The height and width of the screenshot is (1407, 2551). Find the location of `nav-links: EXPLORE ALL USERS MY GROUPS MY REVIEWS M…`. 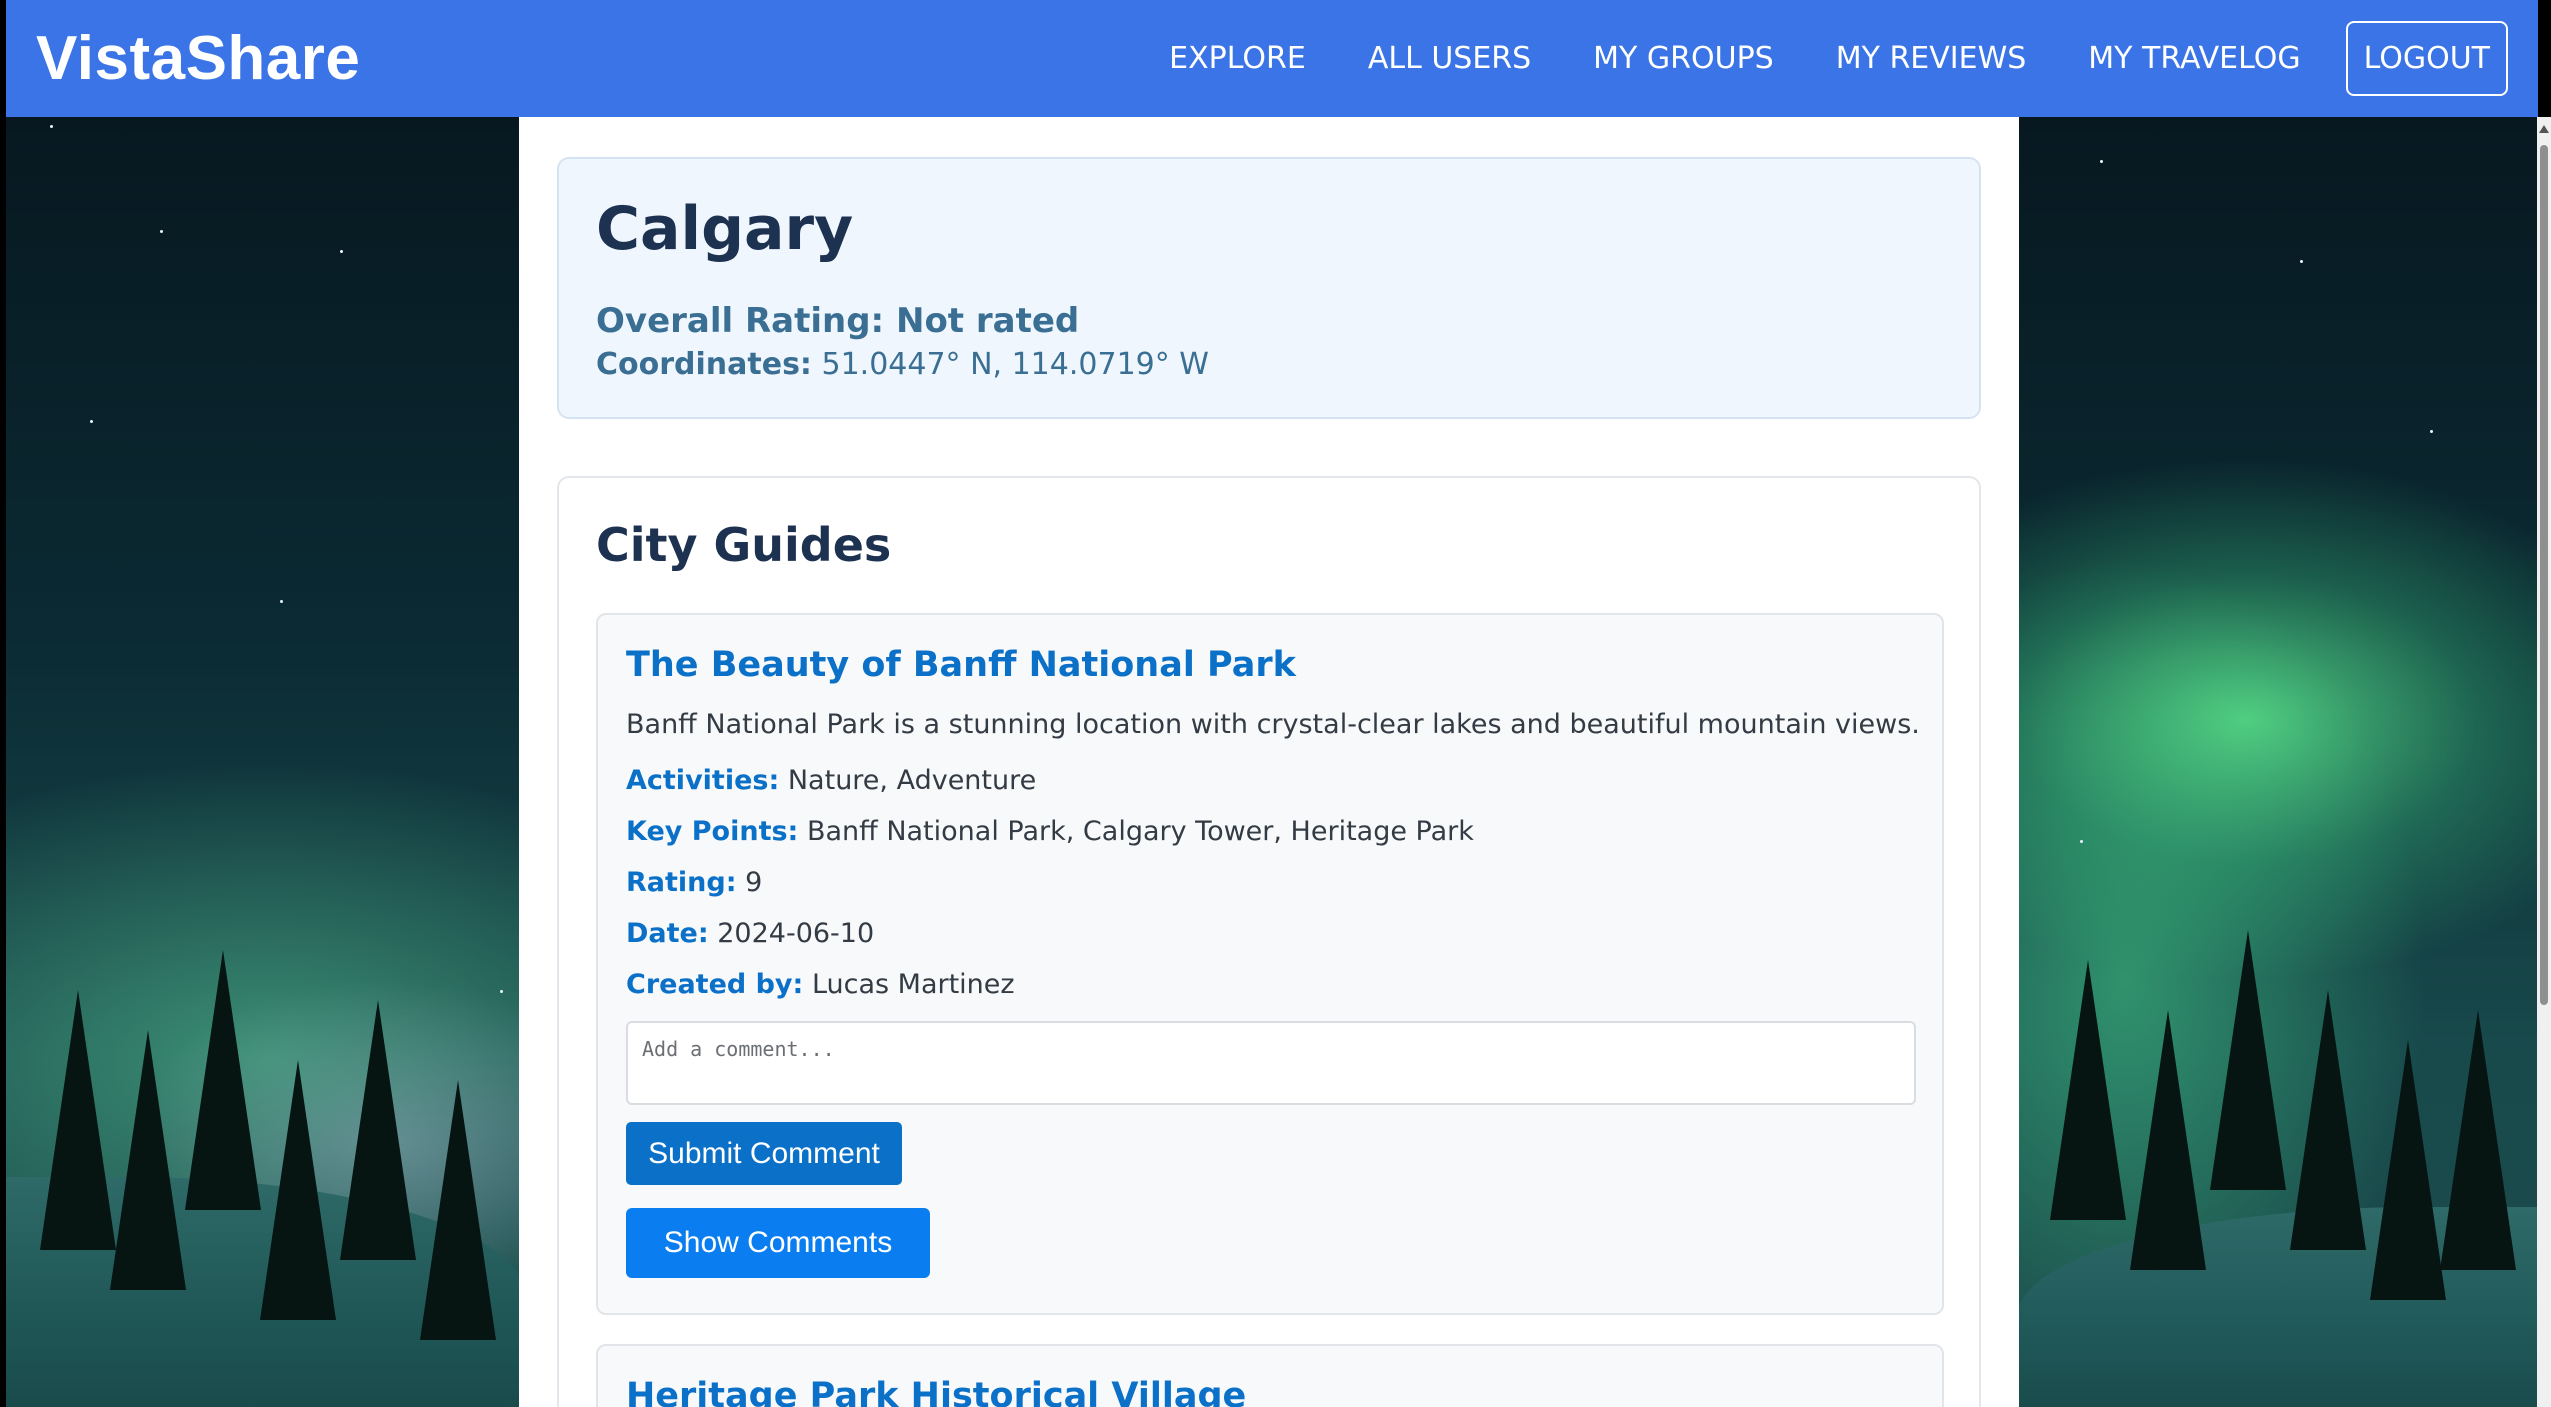

nav-links: EXPLORE ALL USERS MY GROUPS MY REVIEWS M… is located at coordinates (1807, 58).